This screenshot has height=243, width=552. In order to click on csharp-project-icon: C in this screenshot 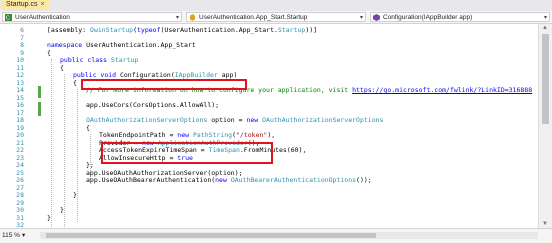, I will do `click(8, 17)`.